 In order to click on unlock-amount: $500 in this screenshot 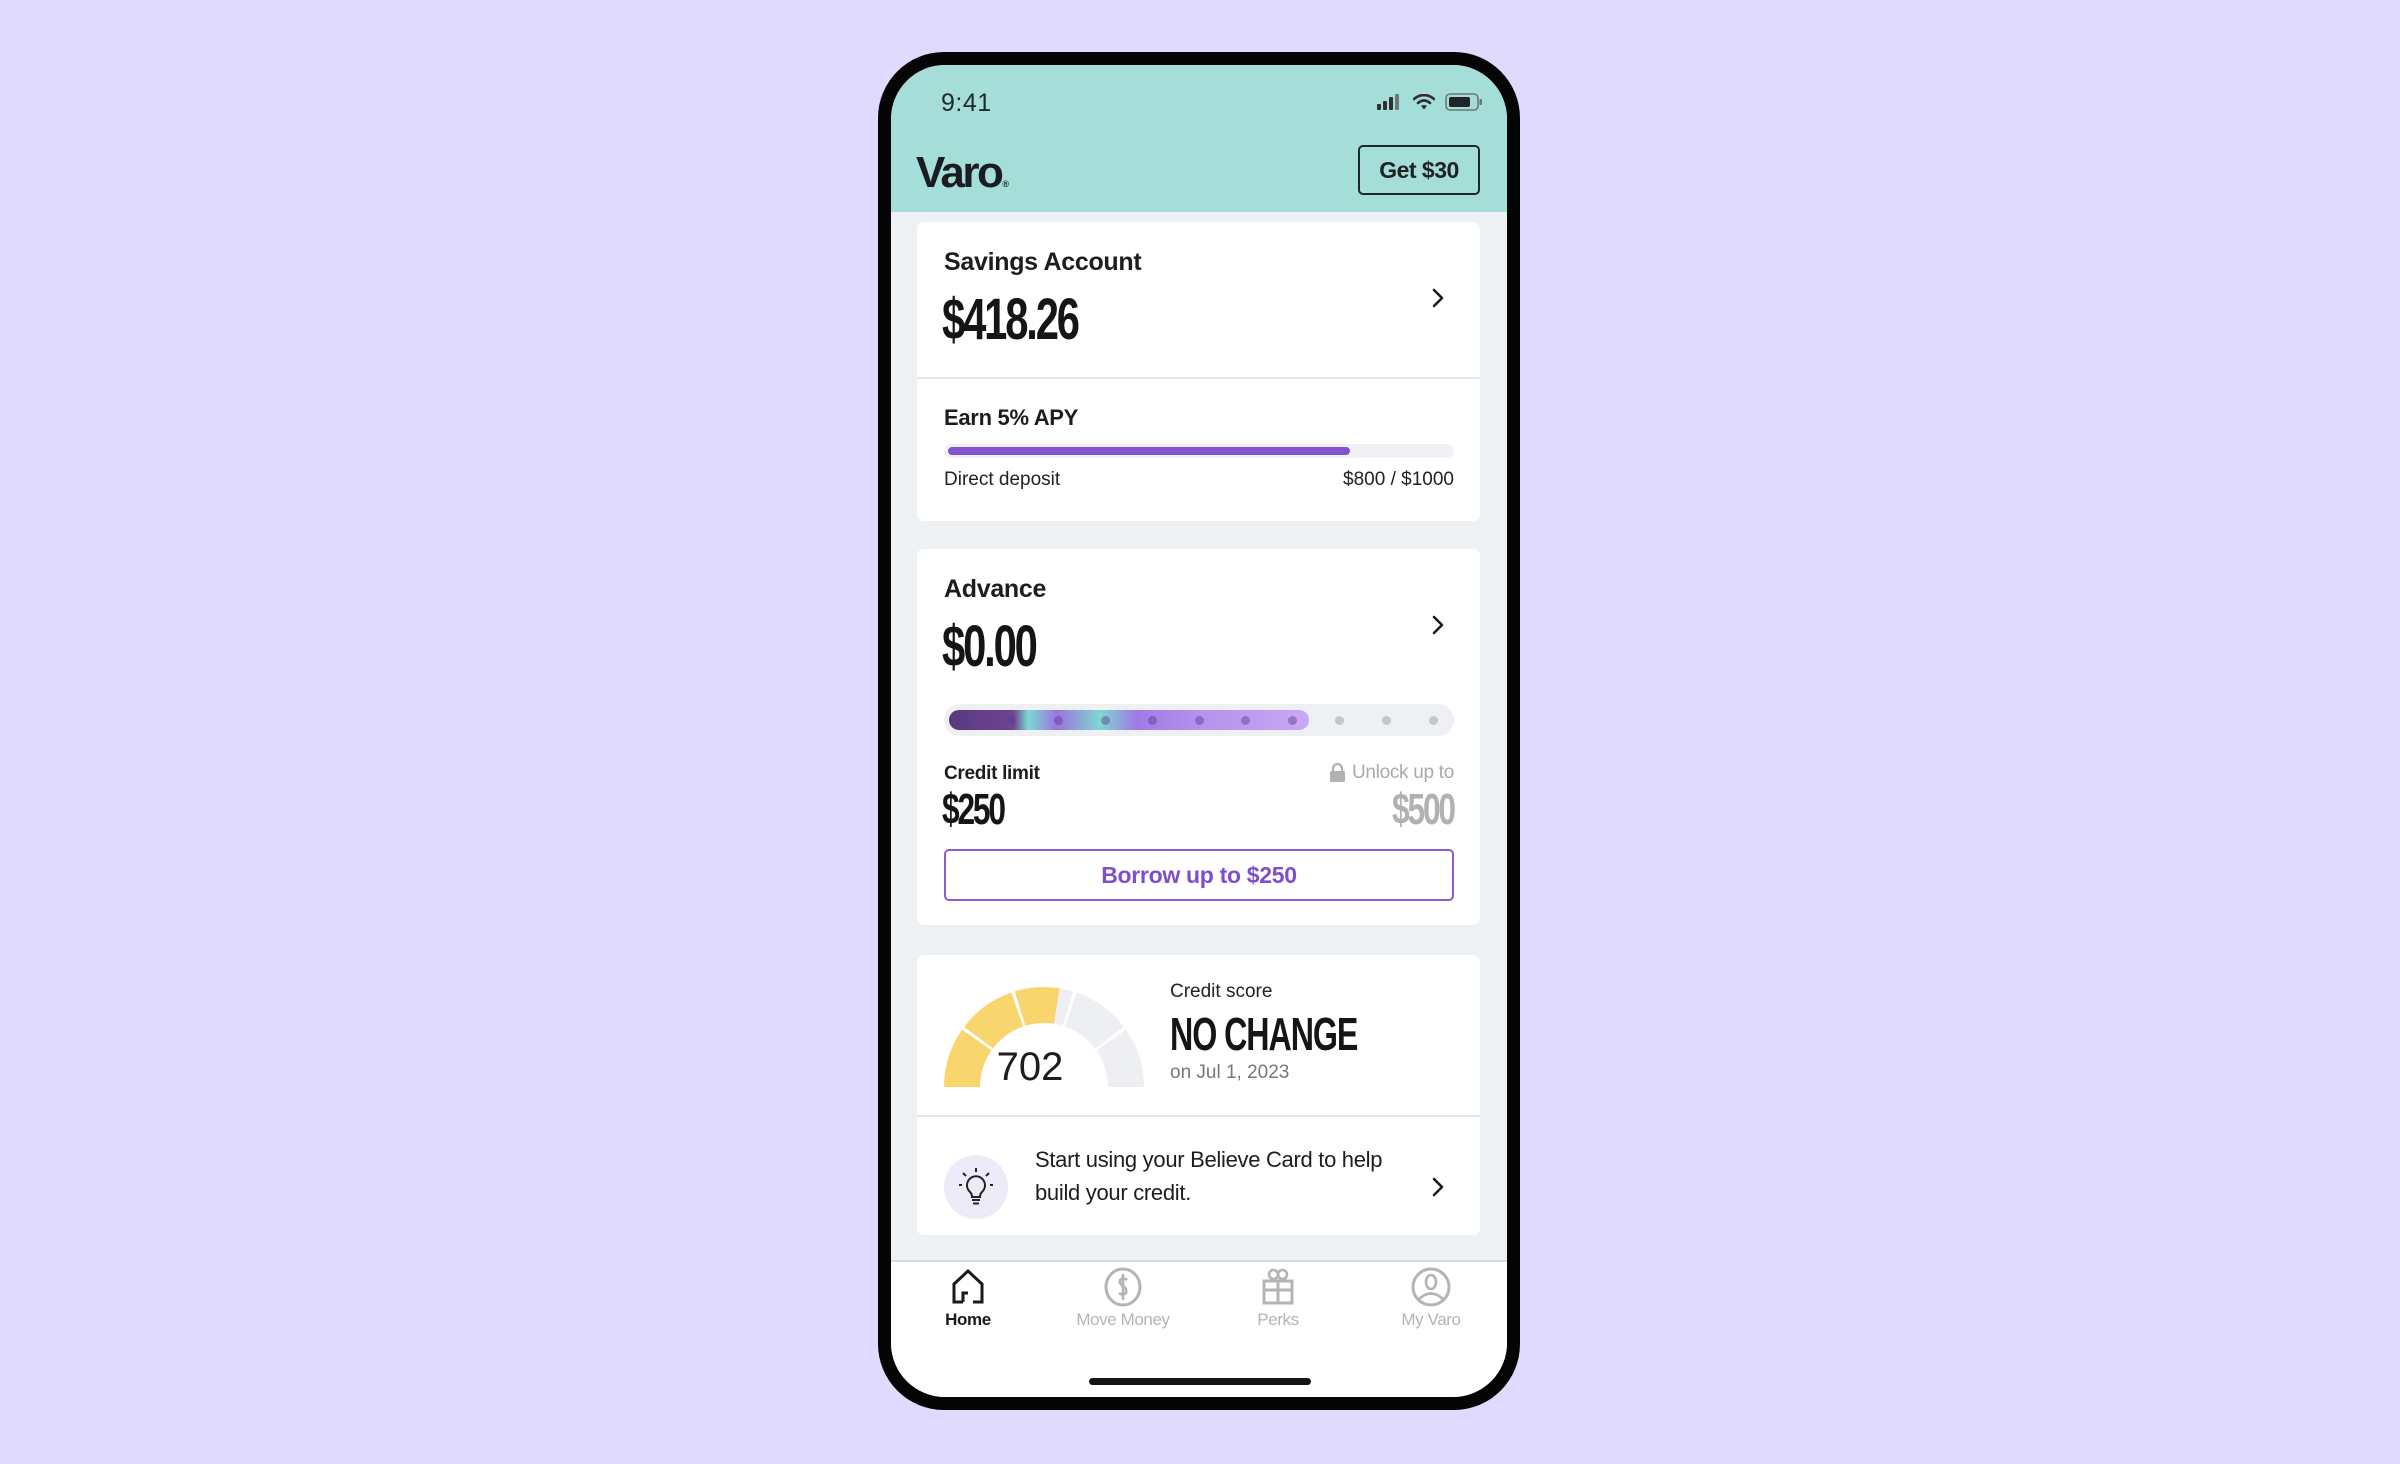, I will do `click(1424, 809)`.